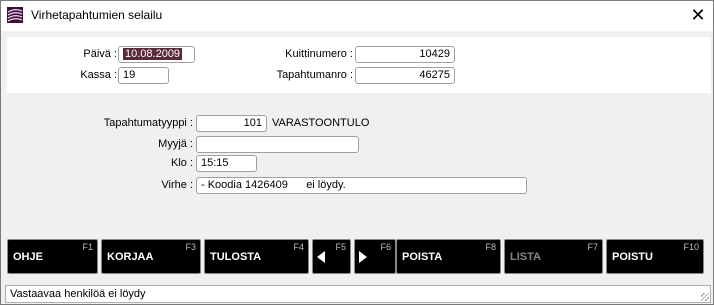 Image resolution: width=714 pixels, height=305 pixels. I want to click on fkey-label: POISTU, so click(632, 257).